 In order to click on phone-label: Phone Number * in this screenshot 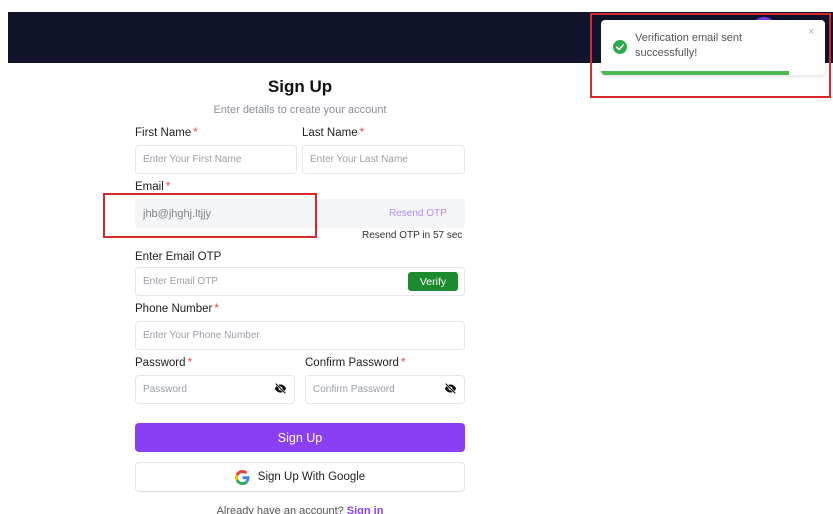, I will do `click(177, 309)`.